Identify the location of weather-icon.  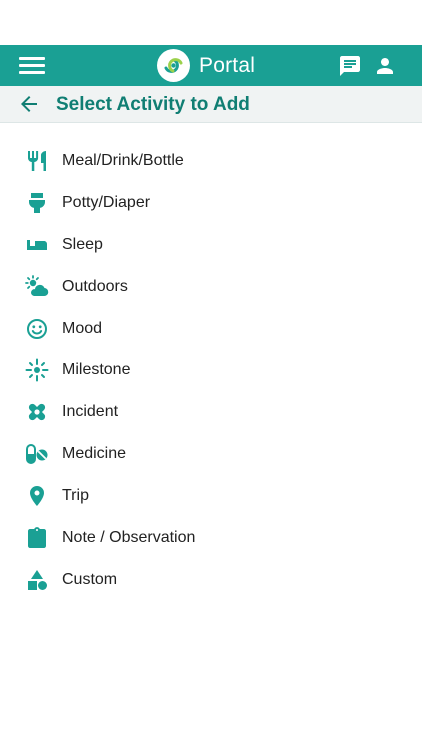
(37, 286).